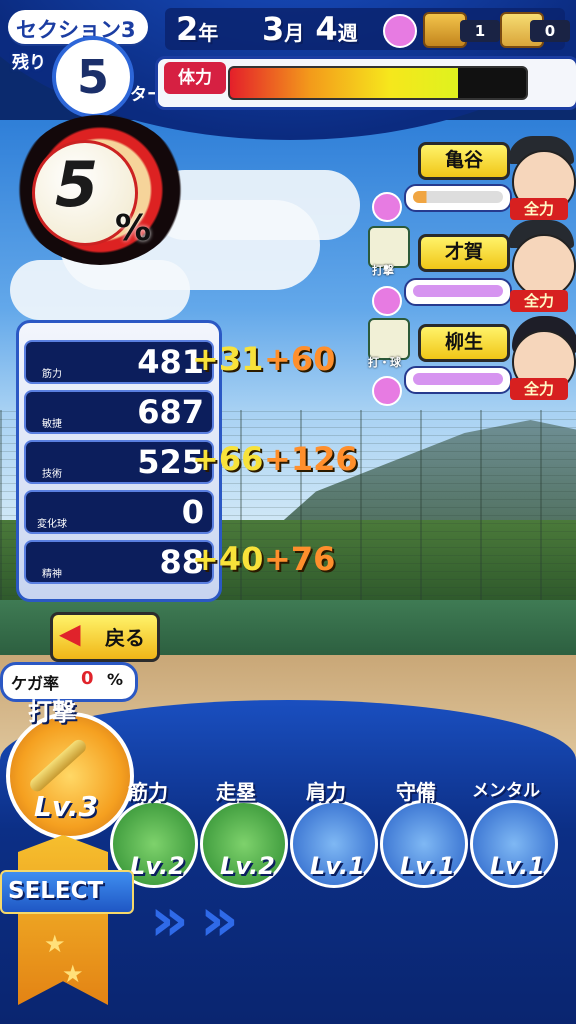 The width and height of the screenshot is (576, 1024). I want to click on chest-gold-count: 1, so click(480, 31).